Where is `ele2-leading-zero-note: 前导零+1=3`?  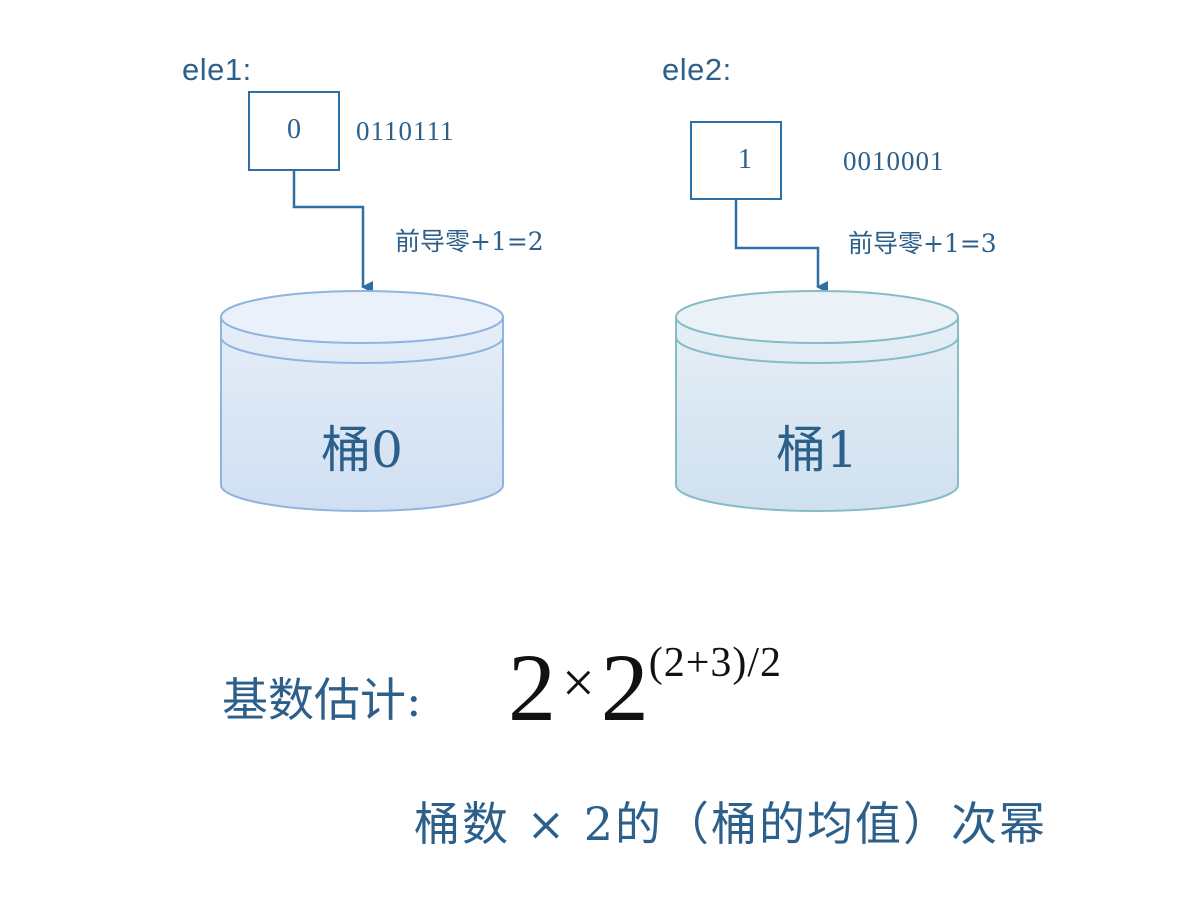
ele2-leading-zero-note: 前导零+1=3 is located at coordinates (922, 243).